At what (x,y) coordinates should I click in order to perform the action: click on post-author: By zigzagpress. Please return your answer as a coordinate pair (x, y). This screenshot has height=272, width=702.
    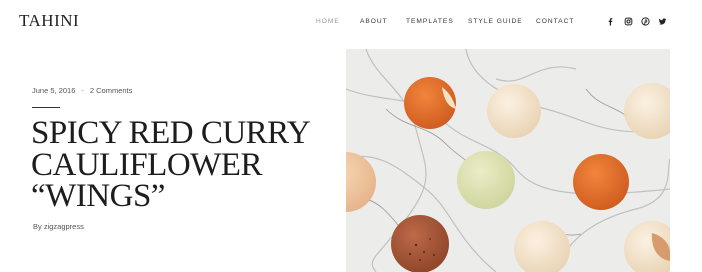
    Looking at the image, I should click on (58, 226).